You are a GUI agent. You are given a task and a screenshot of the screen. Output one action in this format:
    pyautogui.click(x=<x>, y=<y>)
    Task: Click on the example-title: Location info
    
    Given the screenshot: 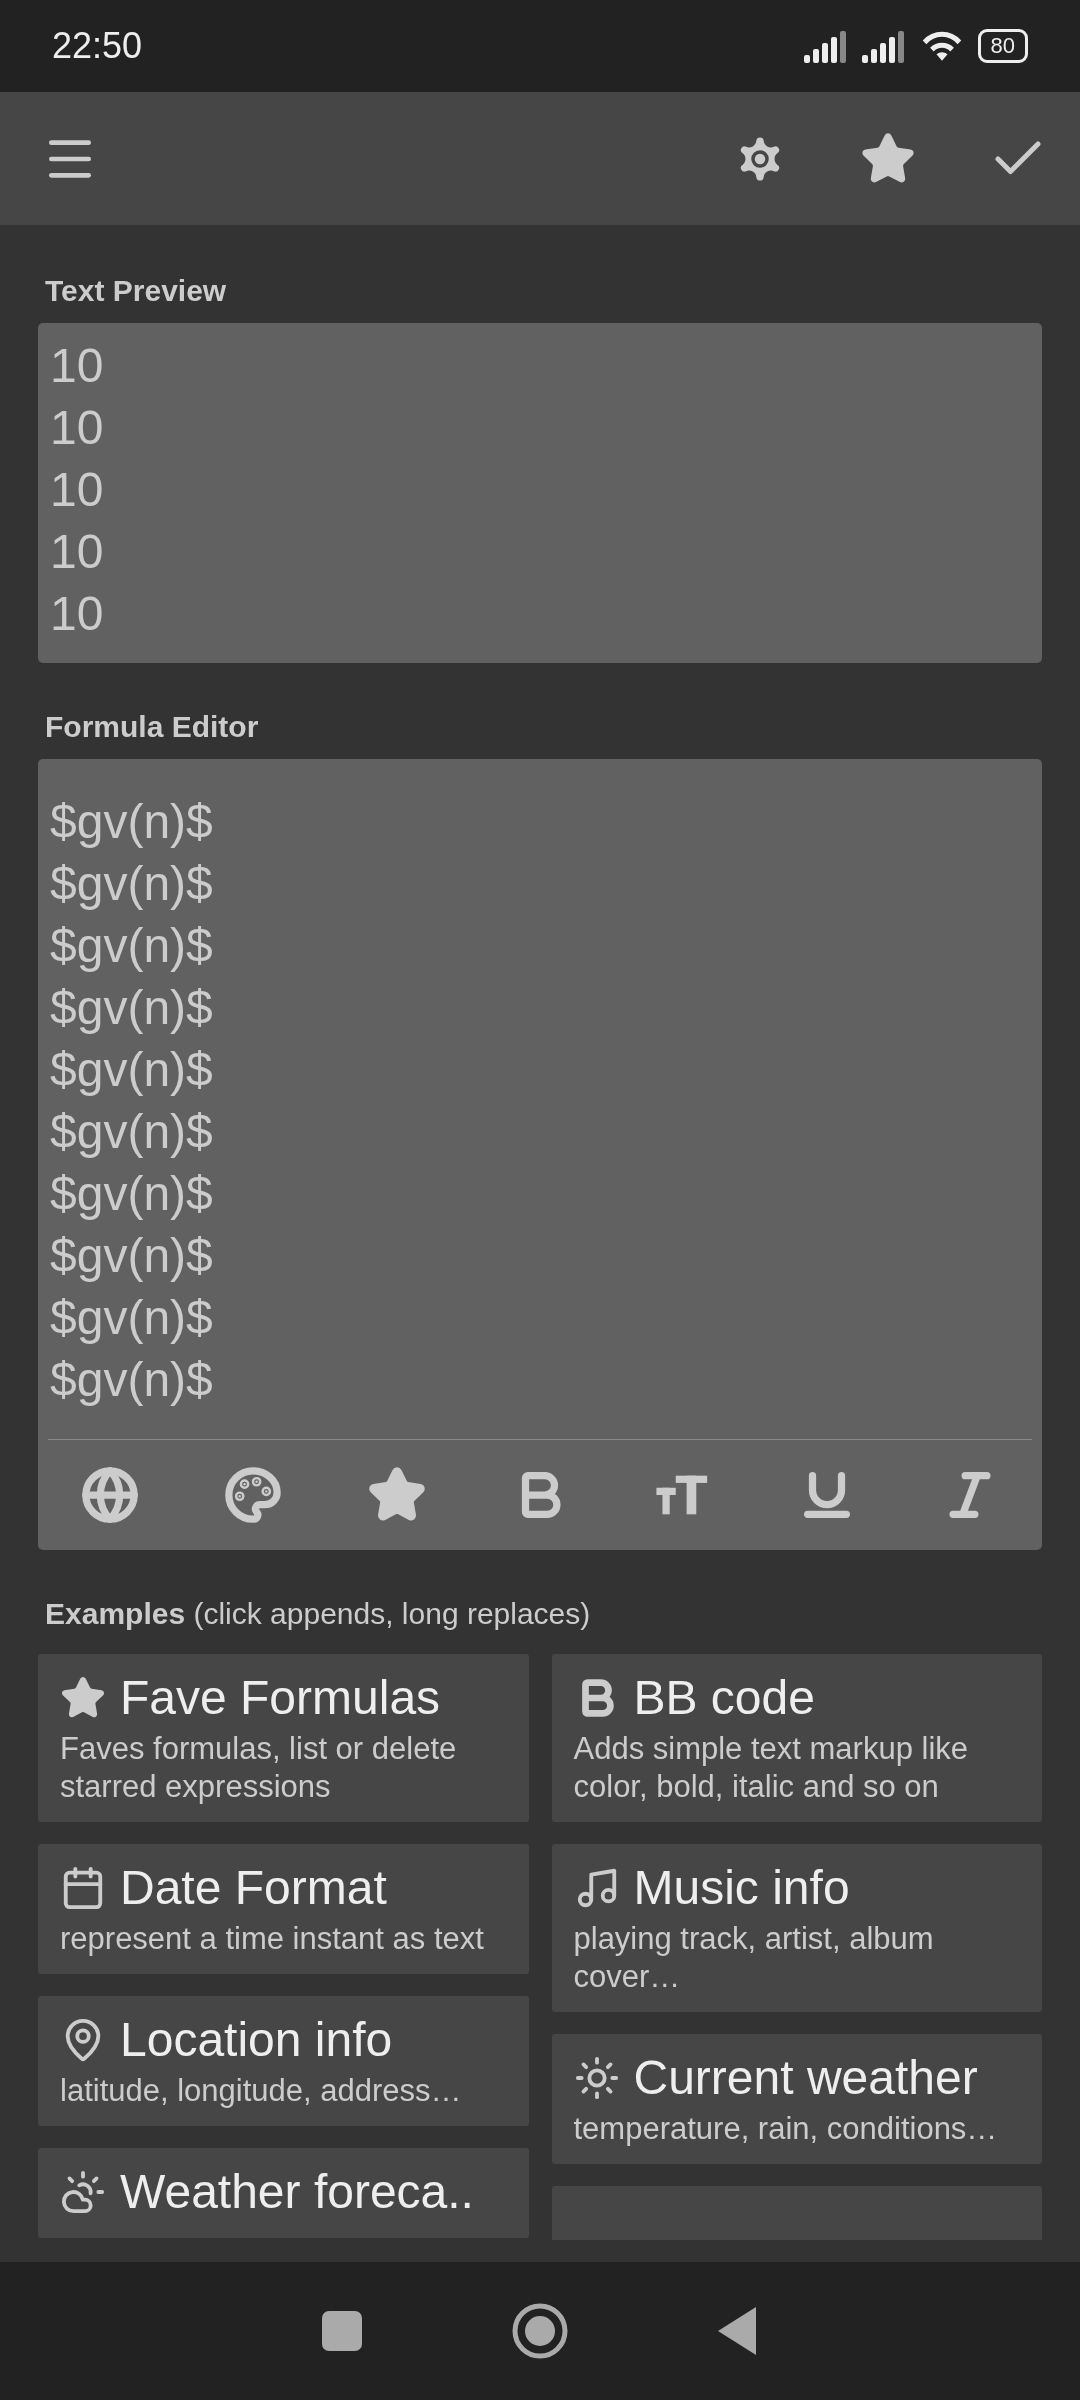 What is the action you would take?
    pyautogui.click(x=256, y=2040)
    